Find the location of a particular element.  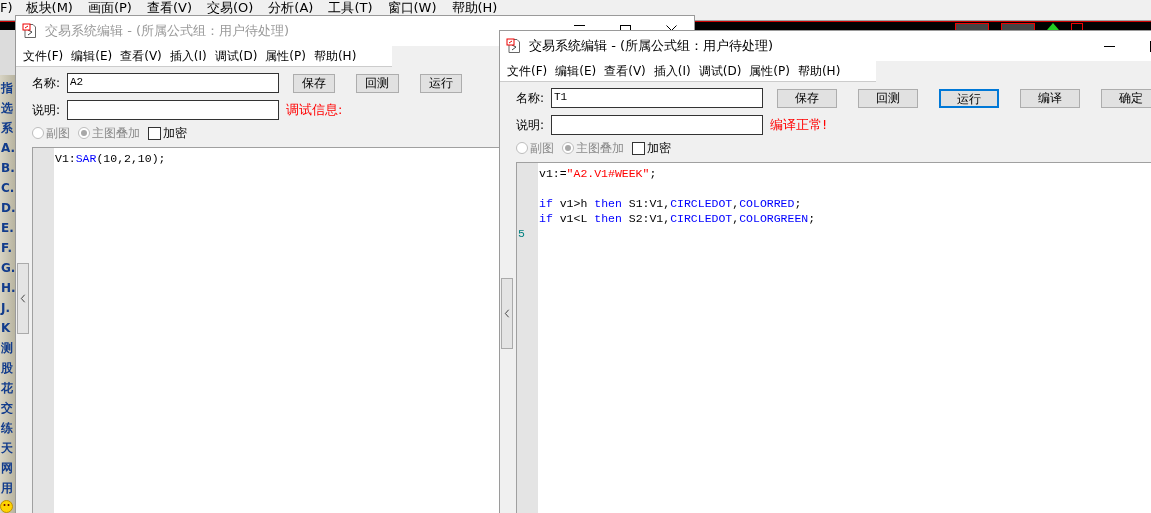

sidebar-item: 股 is located at coordinates (7, 368).